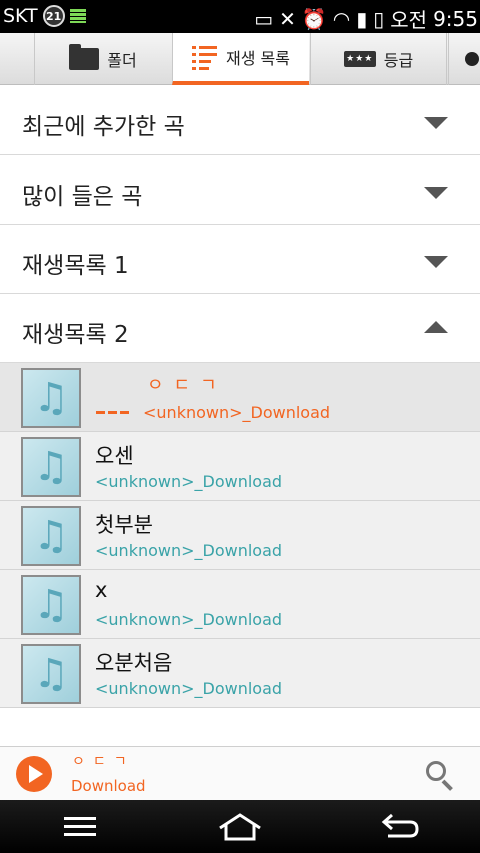  What do you see at coordinates (398, 60) in the screenshot?
I see `tab-rating-label: 등급` at bounding box center [398, 60].